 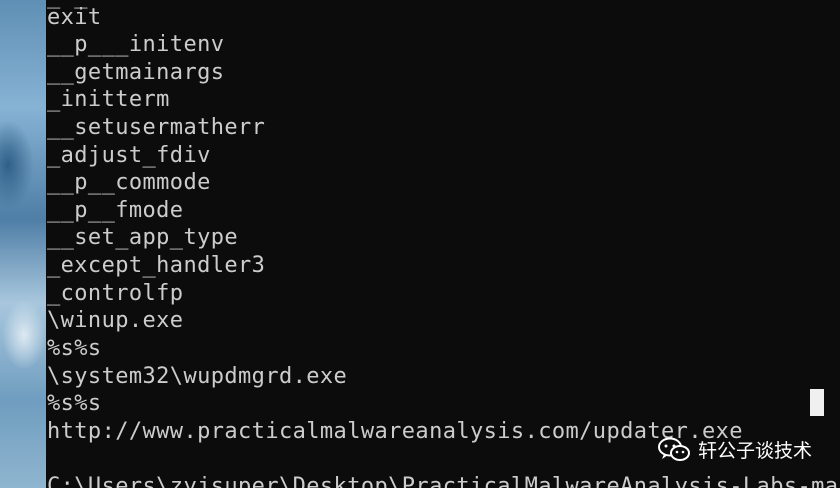 What do you see at coordinates (156, 265) in the screenshot?
I see `console-line: _except_handler3` at bounding box center [156, 265].